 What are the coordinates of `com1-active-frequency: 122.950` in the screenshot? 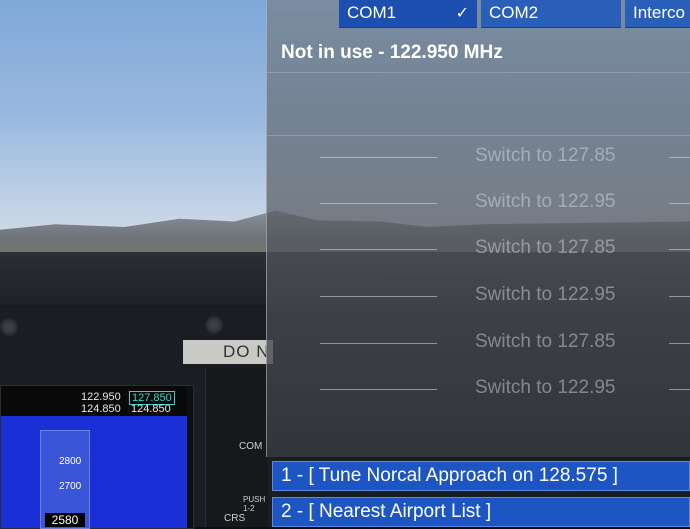 It's located at (101, 397).